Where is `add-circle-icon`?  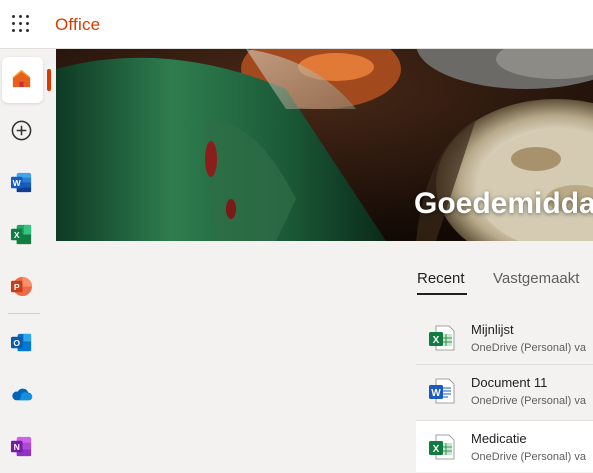
add-circle-icon is located at coordinates (21, 130).